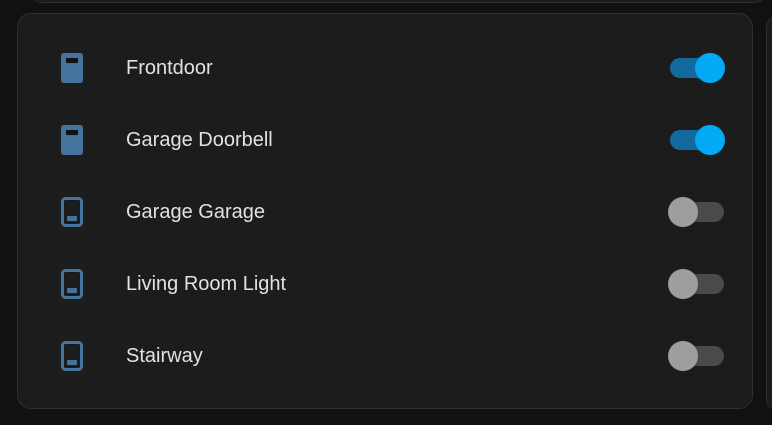 Image resolution: width=772 pixels, height=425 pixels. Describe the element at coordinates (206, 284) in the screenshot. I see `entity-name: Living Room Light` at that location.